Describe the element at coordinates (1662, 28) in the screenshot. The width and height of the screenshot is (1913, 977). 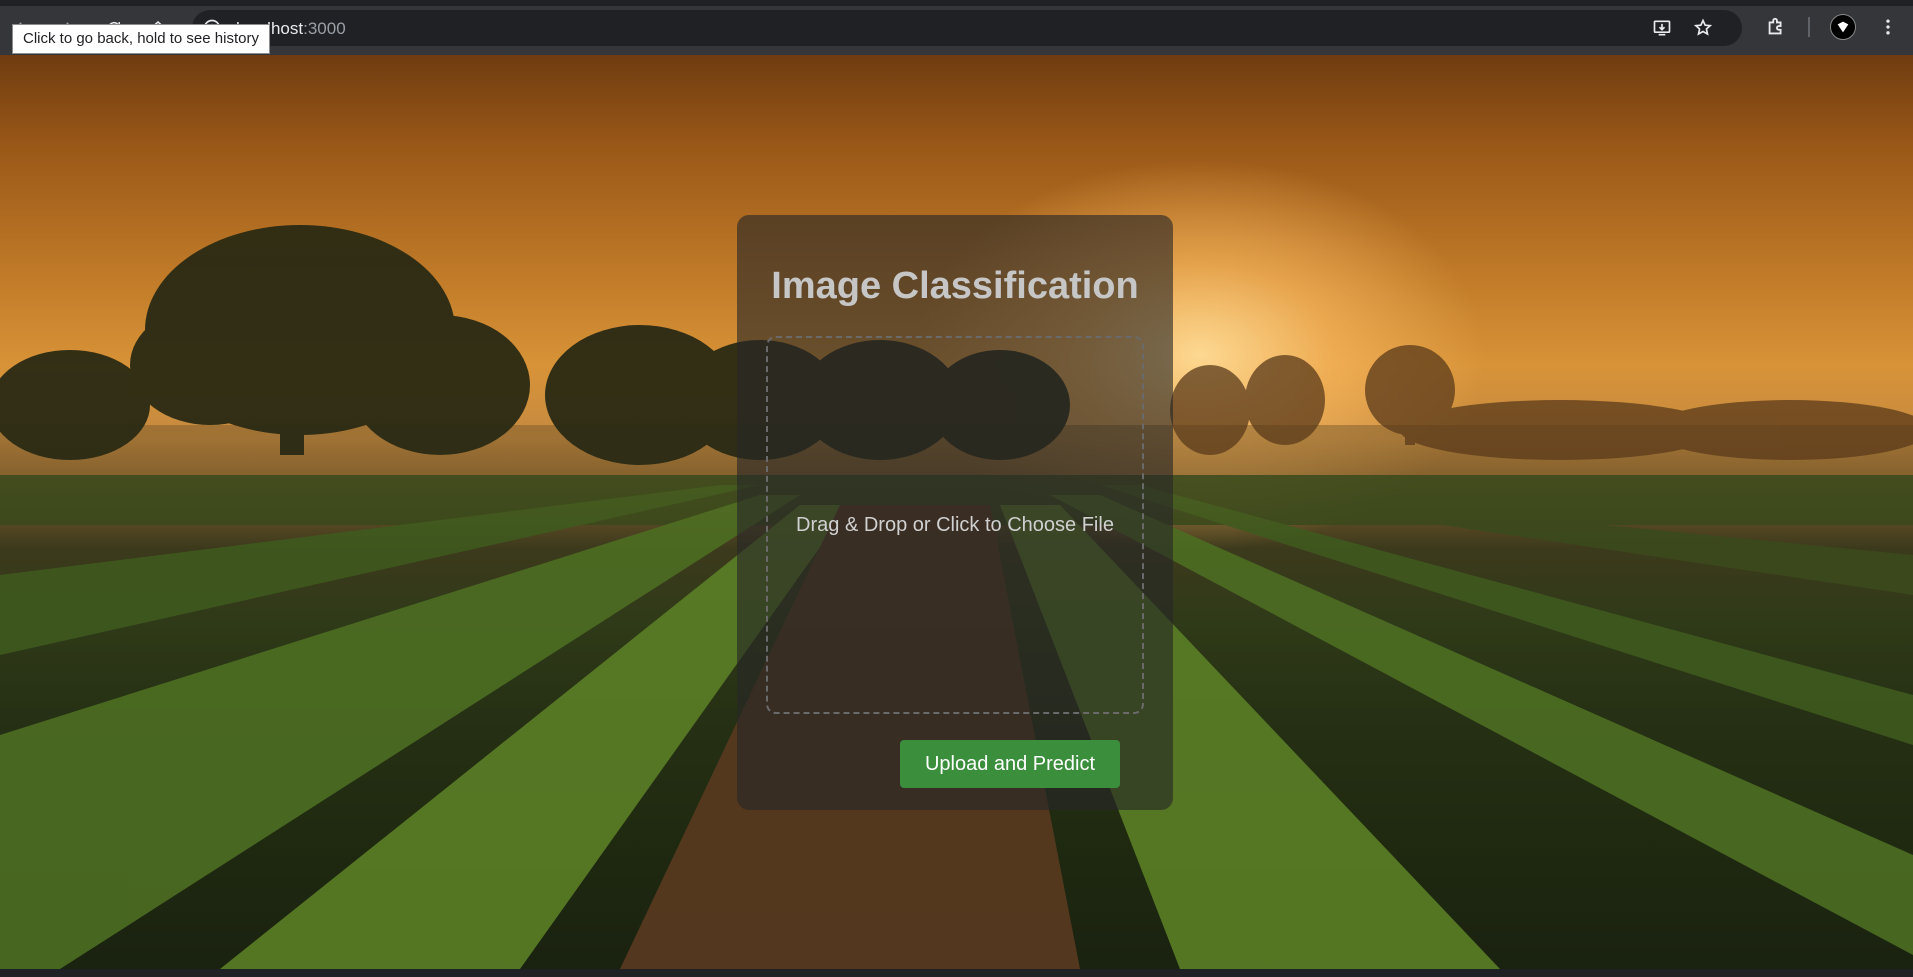
I see `install-app-icon` at that location.